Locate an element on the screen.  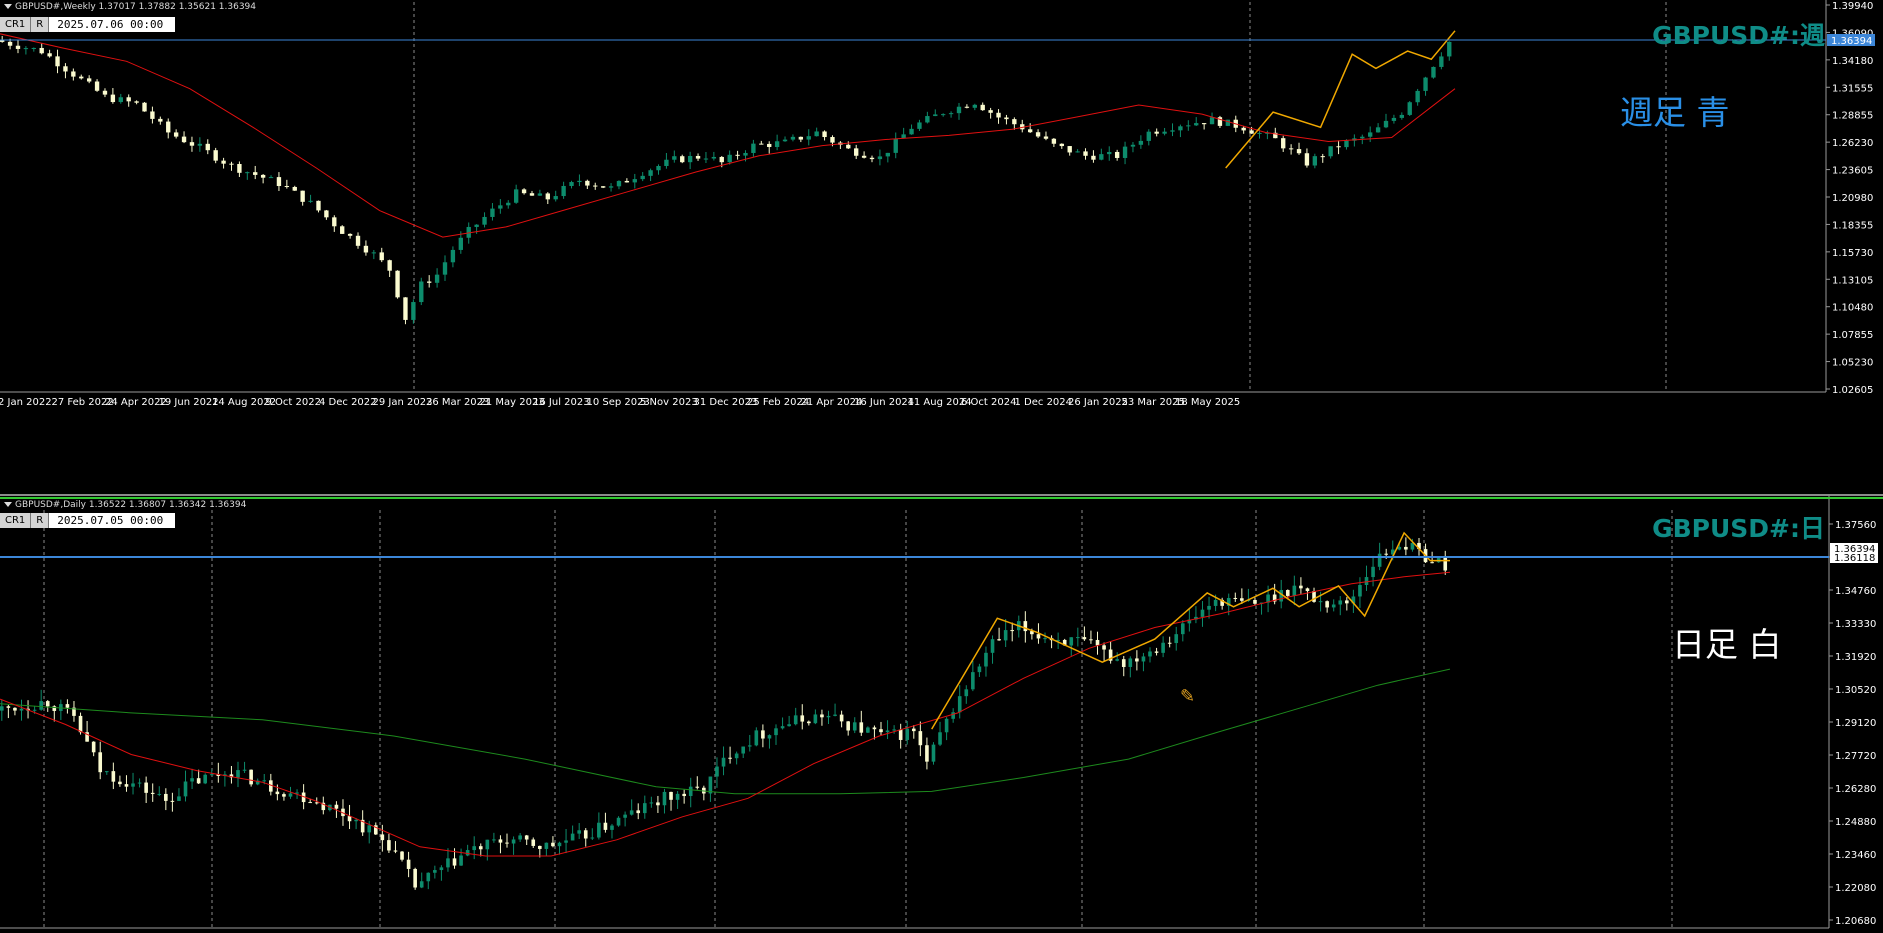
date-tick-label: 16 Jul 2023 is located at coordinates (561, 402).